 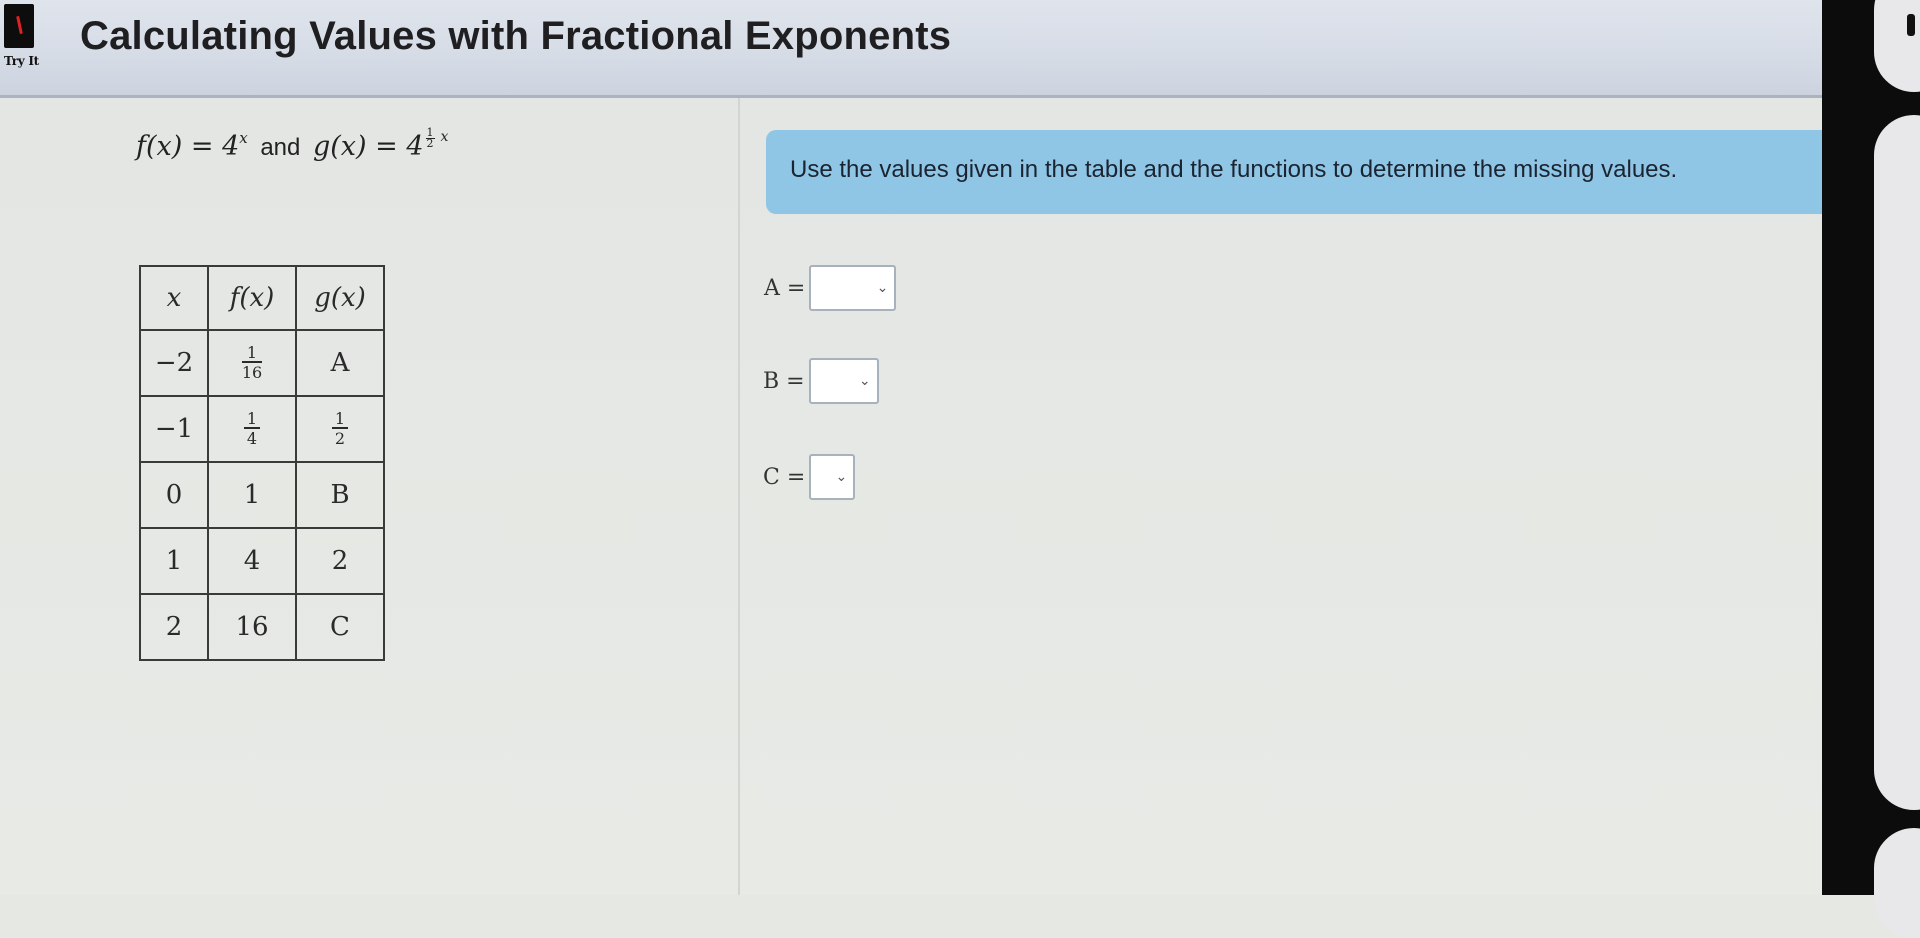 I want to click on bezel-pill-middle, so click(x=1897, y=462).